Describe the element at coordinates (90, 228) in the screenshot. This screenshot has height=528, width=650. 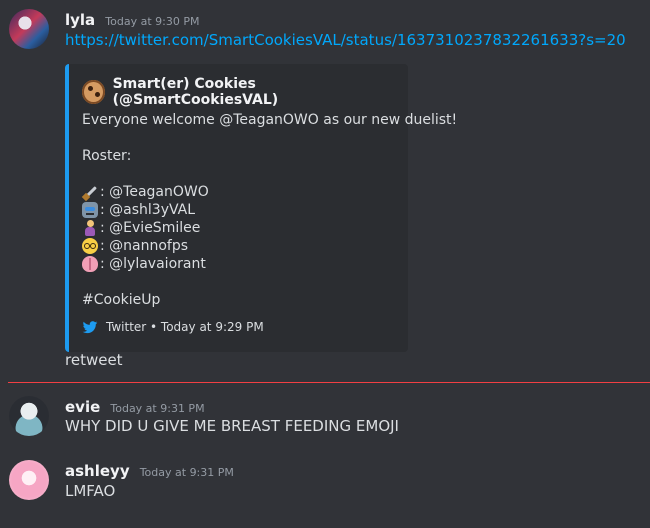
I see `breastfeeding-emoji-icon` at that location.